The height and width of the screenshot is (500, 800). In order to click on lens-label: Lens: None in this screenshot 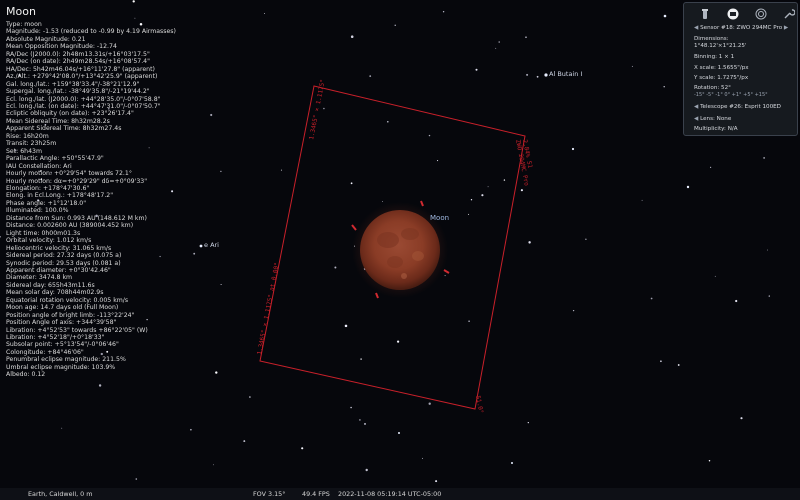, I will do `click(716, 119)`.